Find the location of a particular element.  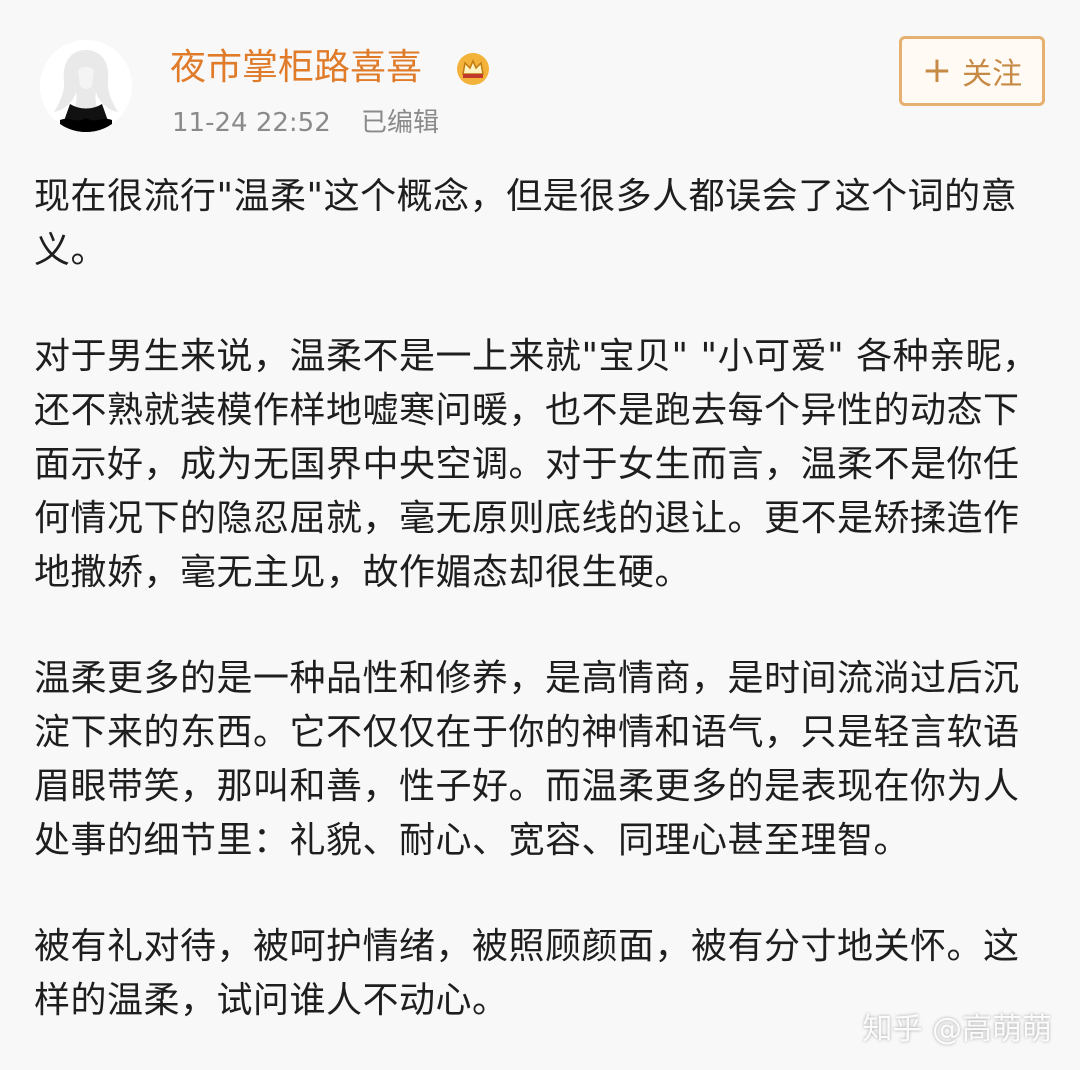

post-meta: 11-24 22:52 已编辑 is located at coordinates (305, 123).